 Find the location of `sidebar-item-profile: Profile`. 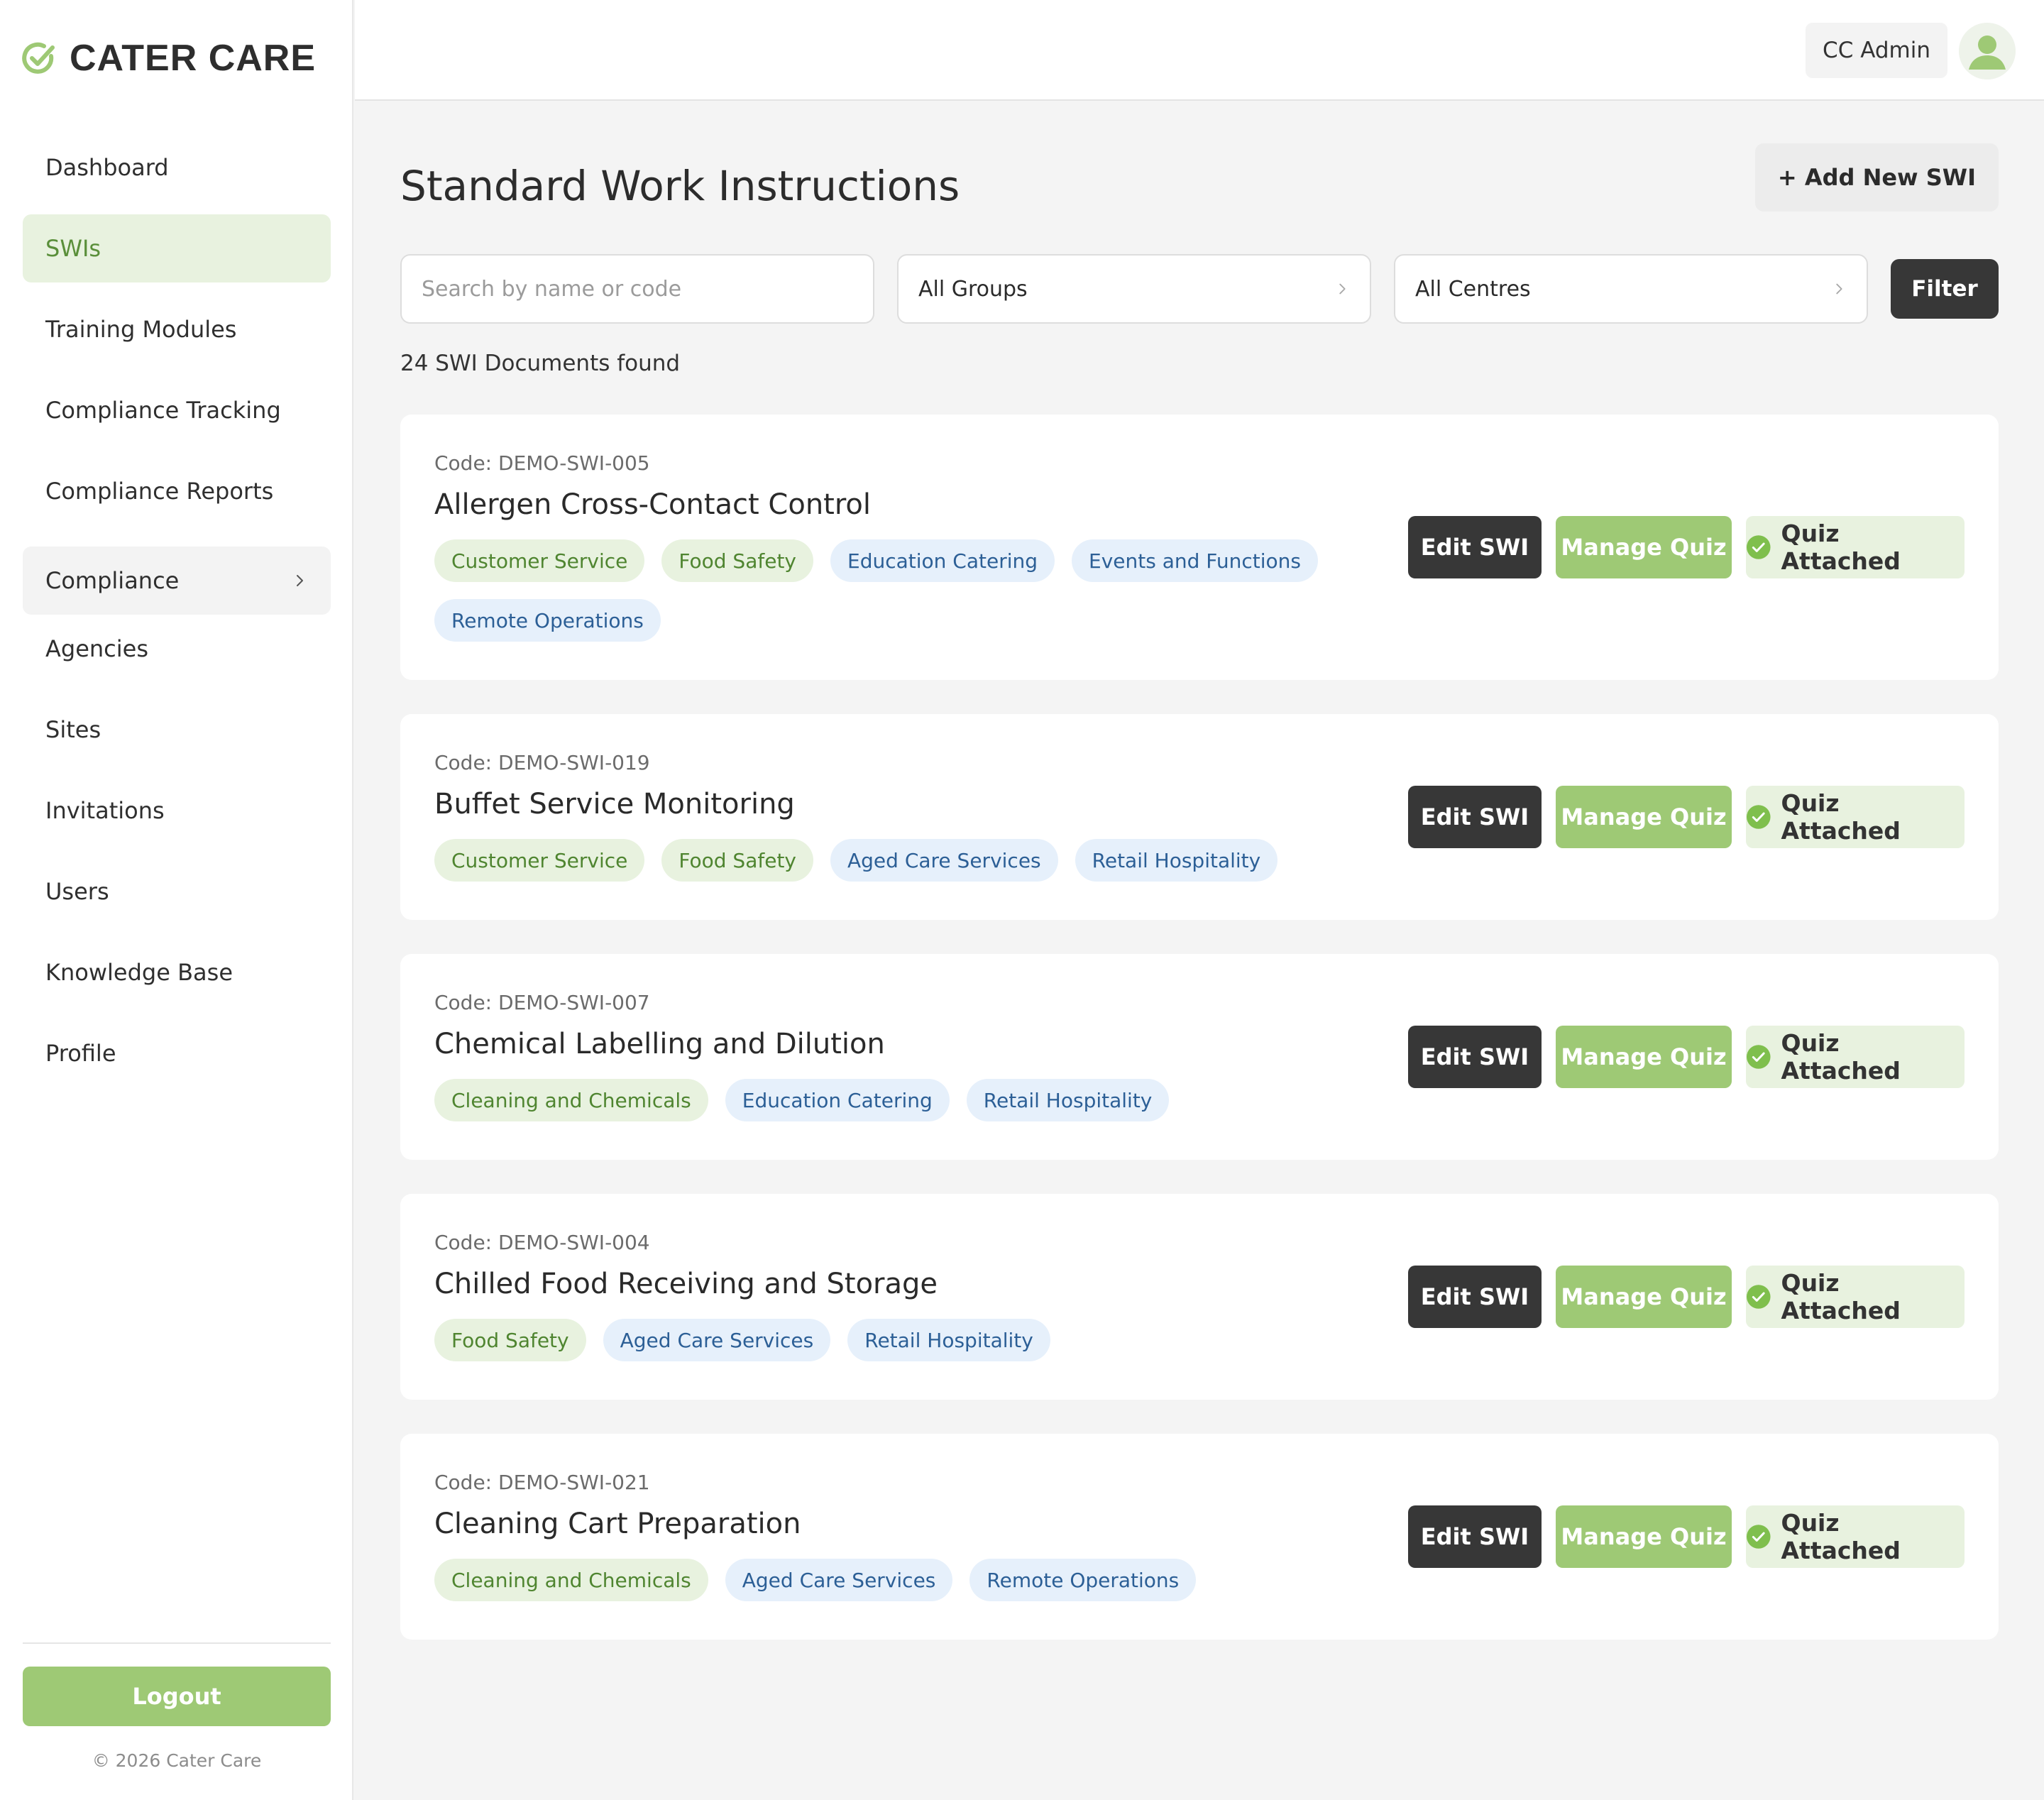

sidebar-item-profile: Profile is located at coordinates (177, 1053).